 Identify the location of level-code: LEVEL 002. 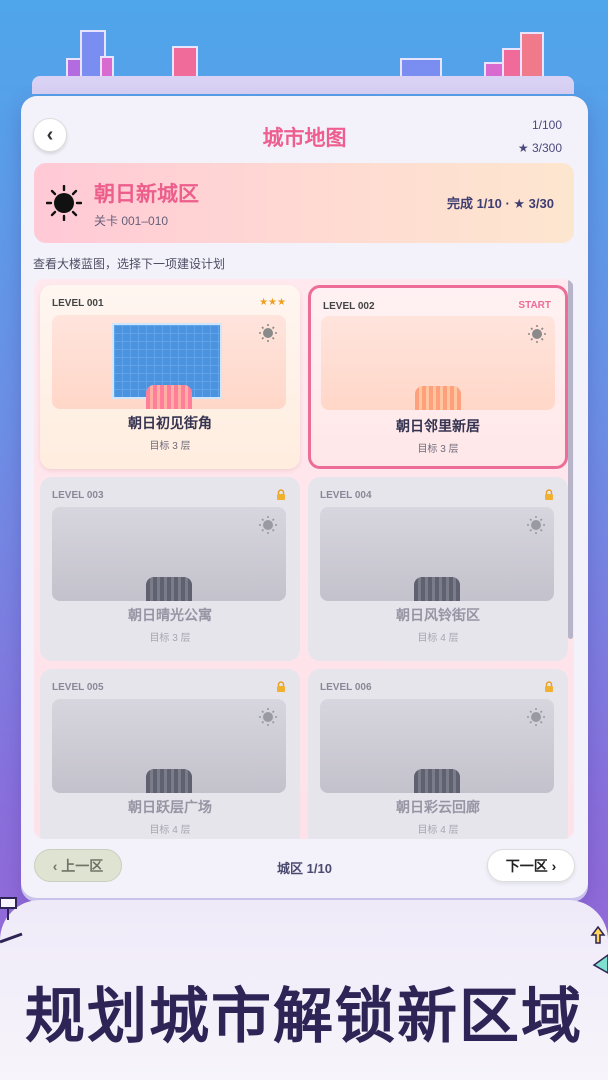
(349, 306).